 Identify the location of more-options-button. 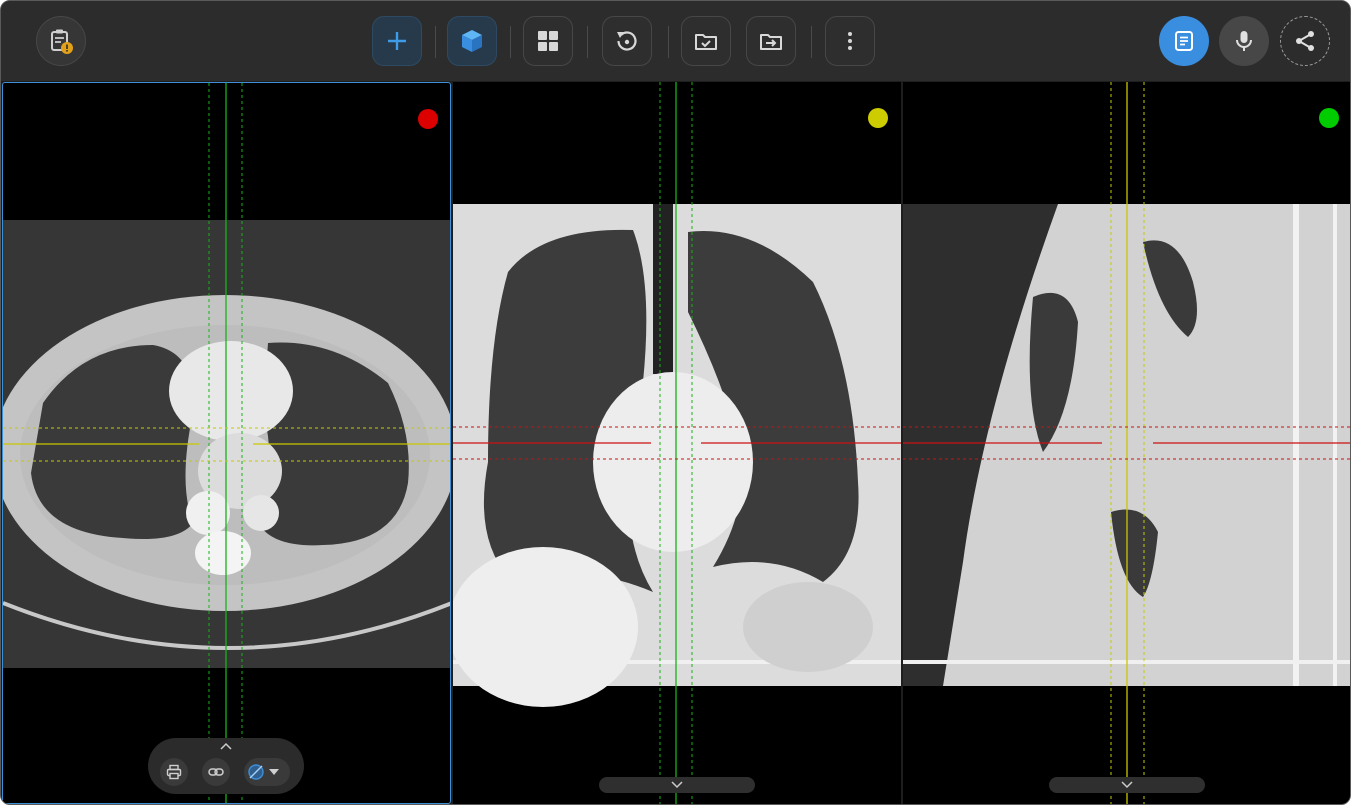
(850, 41).